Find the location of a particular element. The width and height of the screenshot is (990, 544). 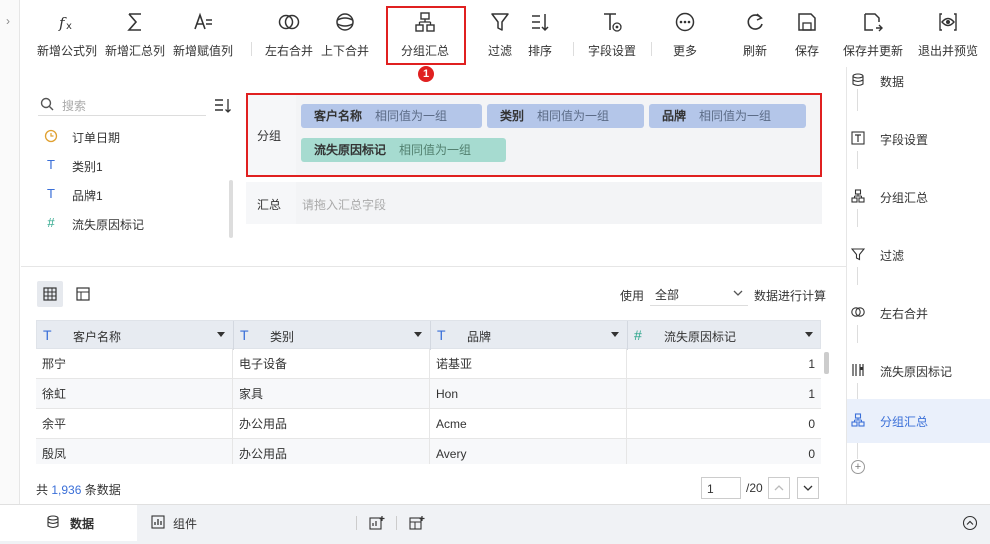

add-dashboard-icon is located at coordinates (417, 523).